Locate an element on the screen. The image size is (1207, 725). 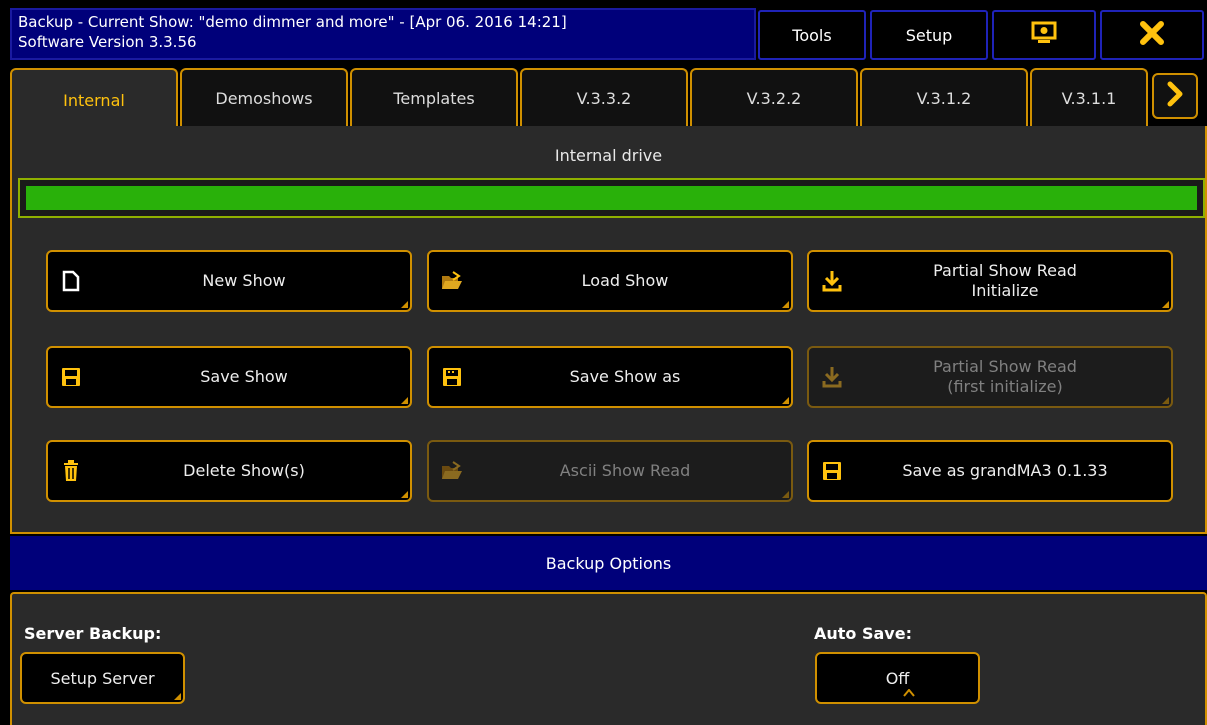
partial-show-read-label: Partial Show Read (first initialize) is located at coordinates (1005, 376).